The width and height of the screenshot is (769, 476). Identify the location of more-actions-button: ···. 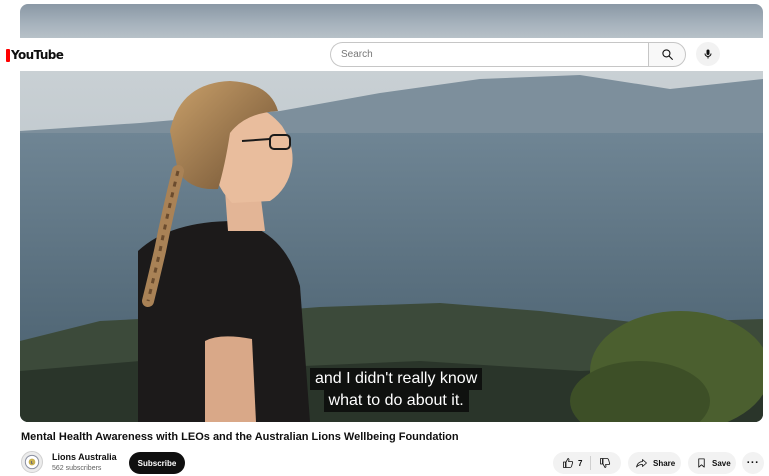
(753, 463).